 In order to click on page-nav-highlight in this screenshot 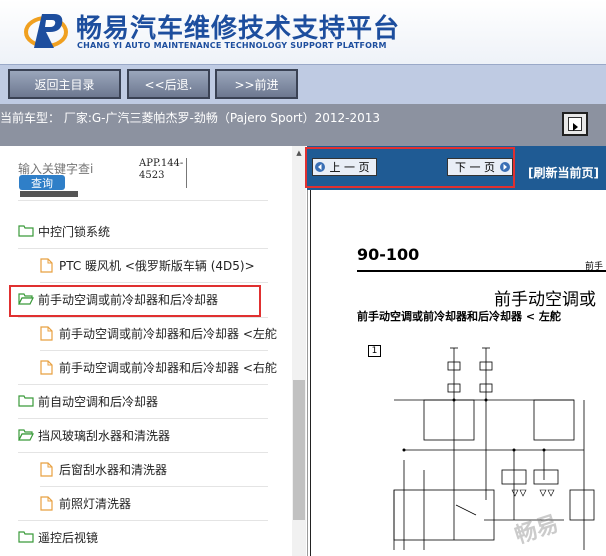, I will do `click(410, 167)`.